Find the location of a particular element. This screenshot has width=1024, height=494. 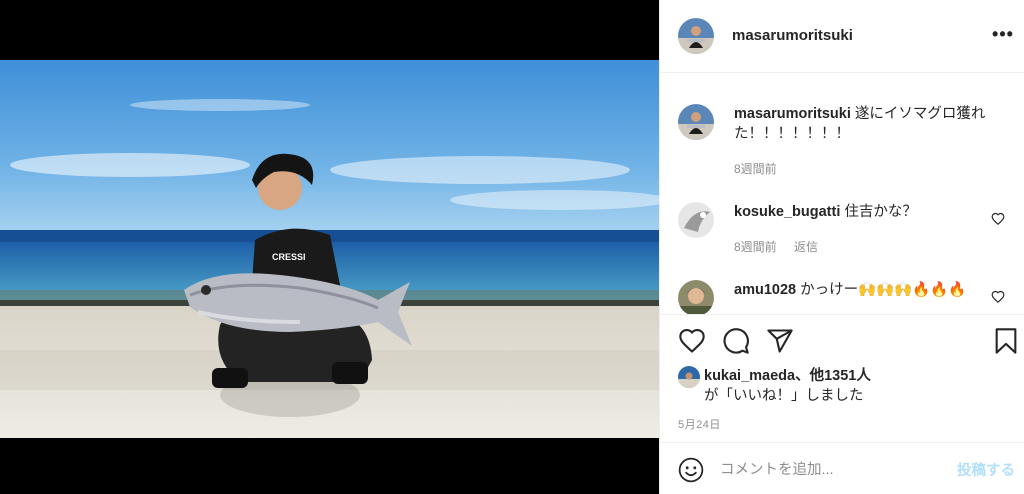

emoji-icon is located at coordinates (691, 470).